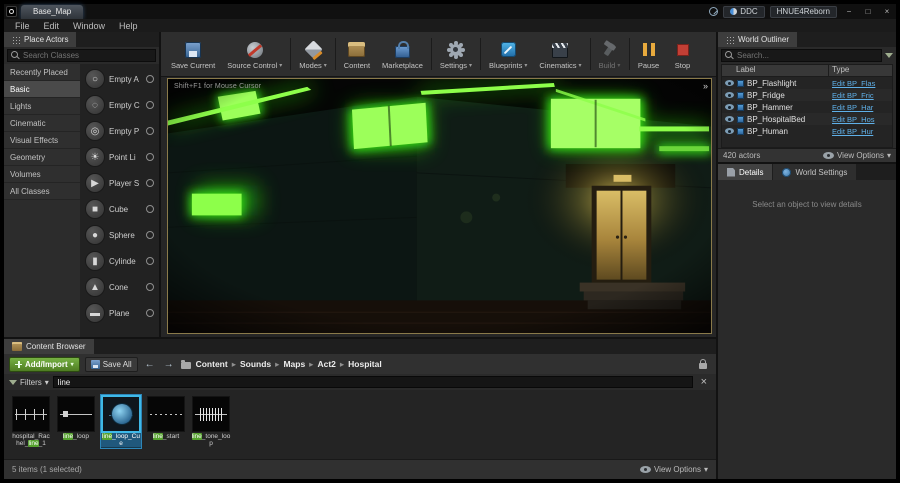  I want to click on menu-item: Window, so click(89, 26).